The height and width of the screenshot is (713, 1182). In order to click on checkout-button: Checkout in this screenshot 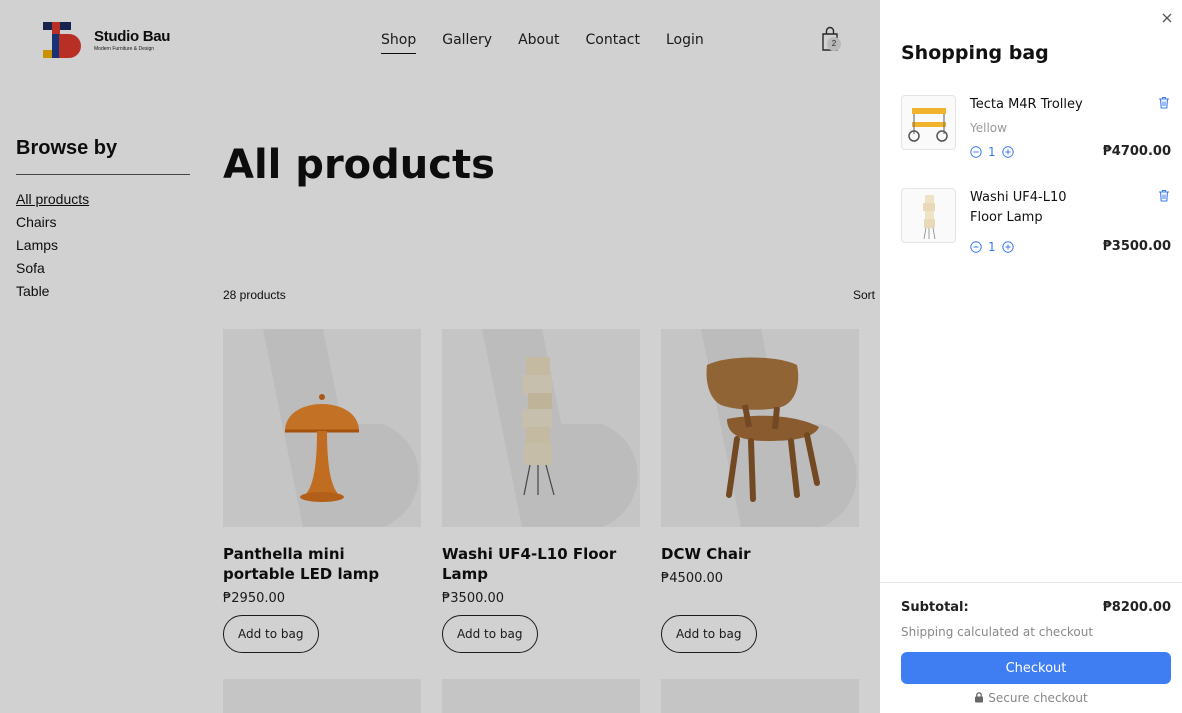, I will do `click(1036, 668)`.